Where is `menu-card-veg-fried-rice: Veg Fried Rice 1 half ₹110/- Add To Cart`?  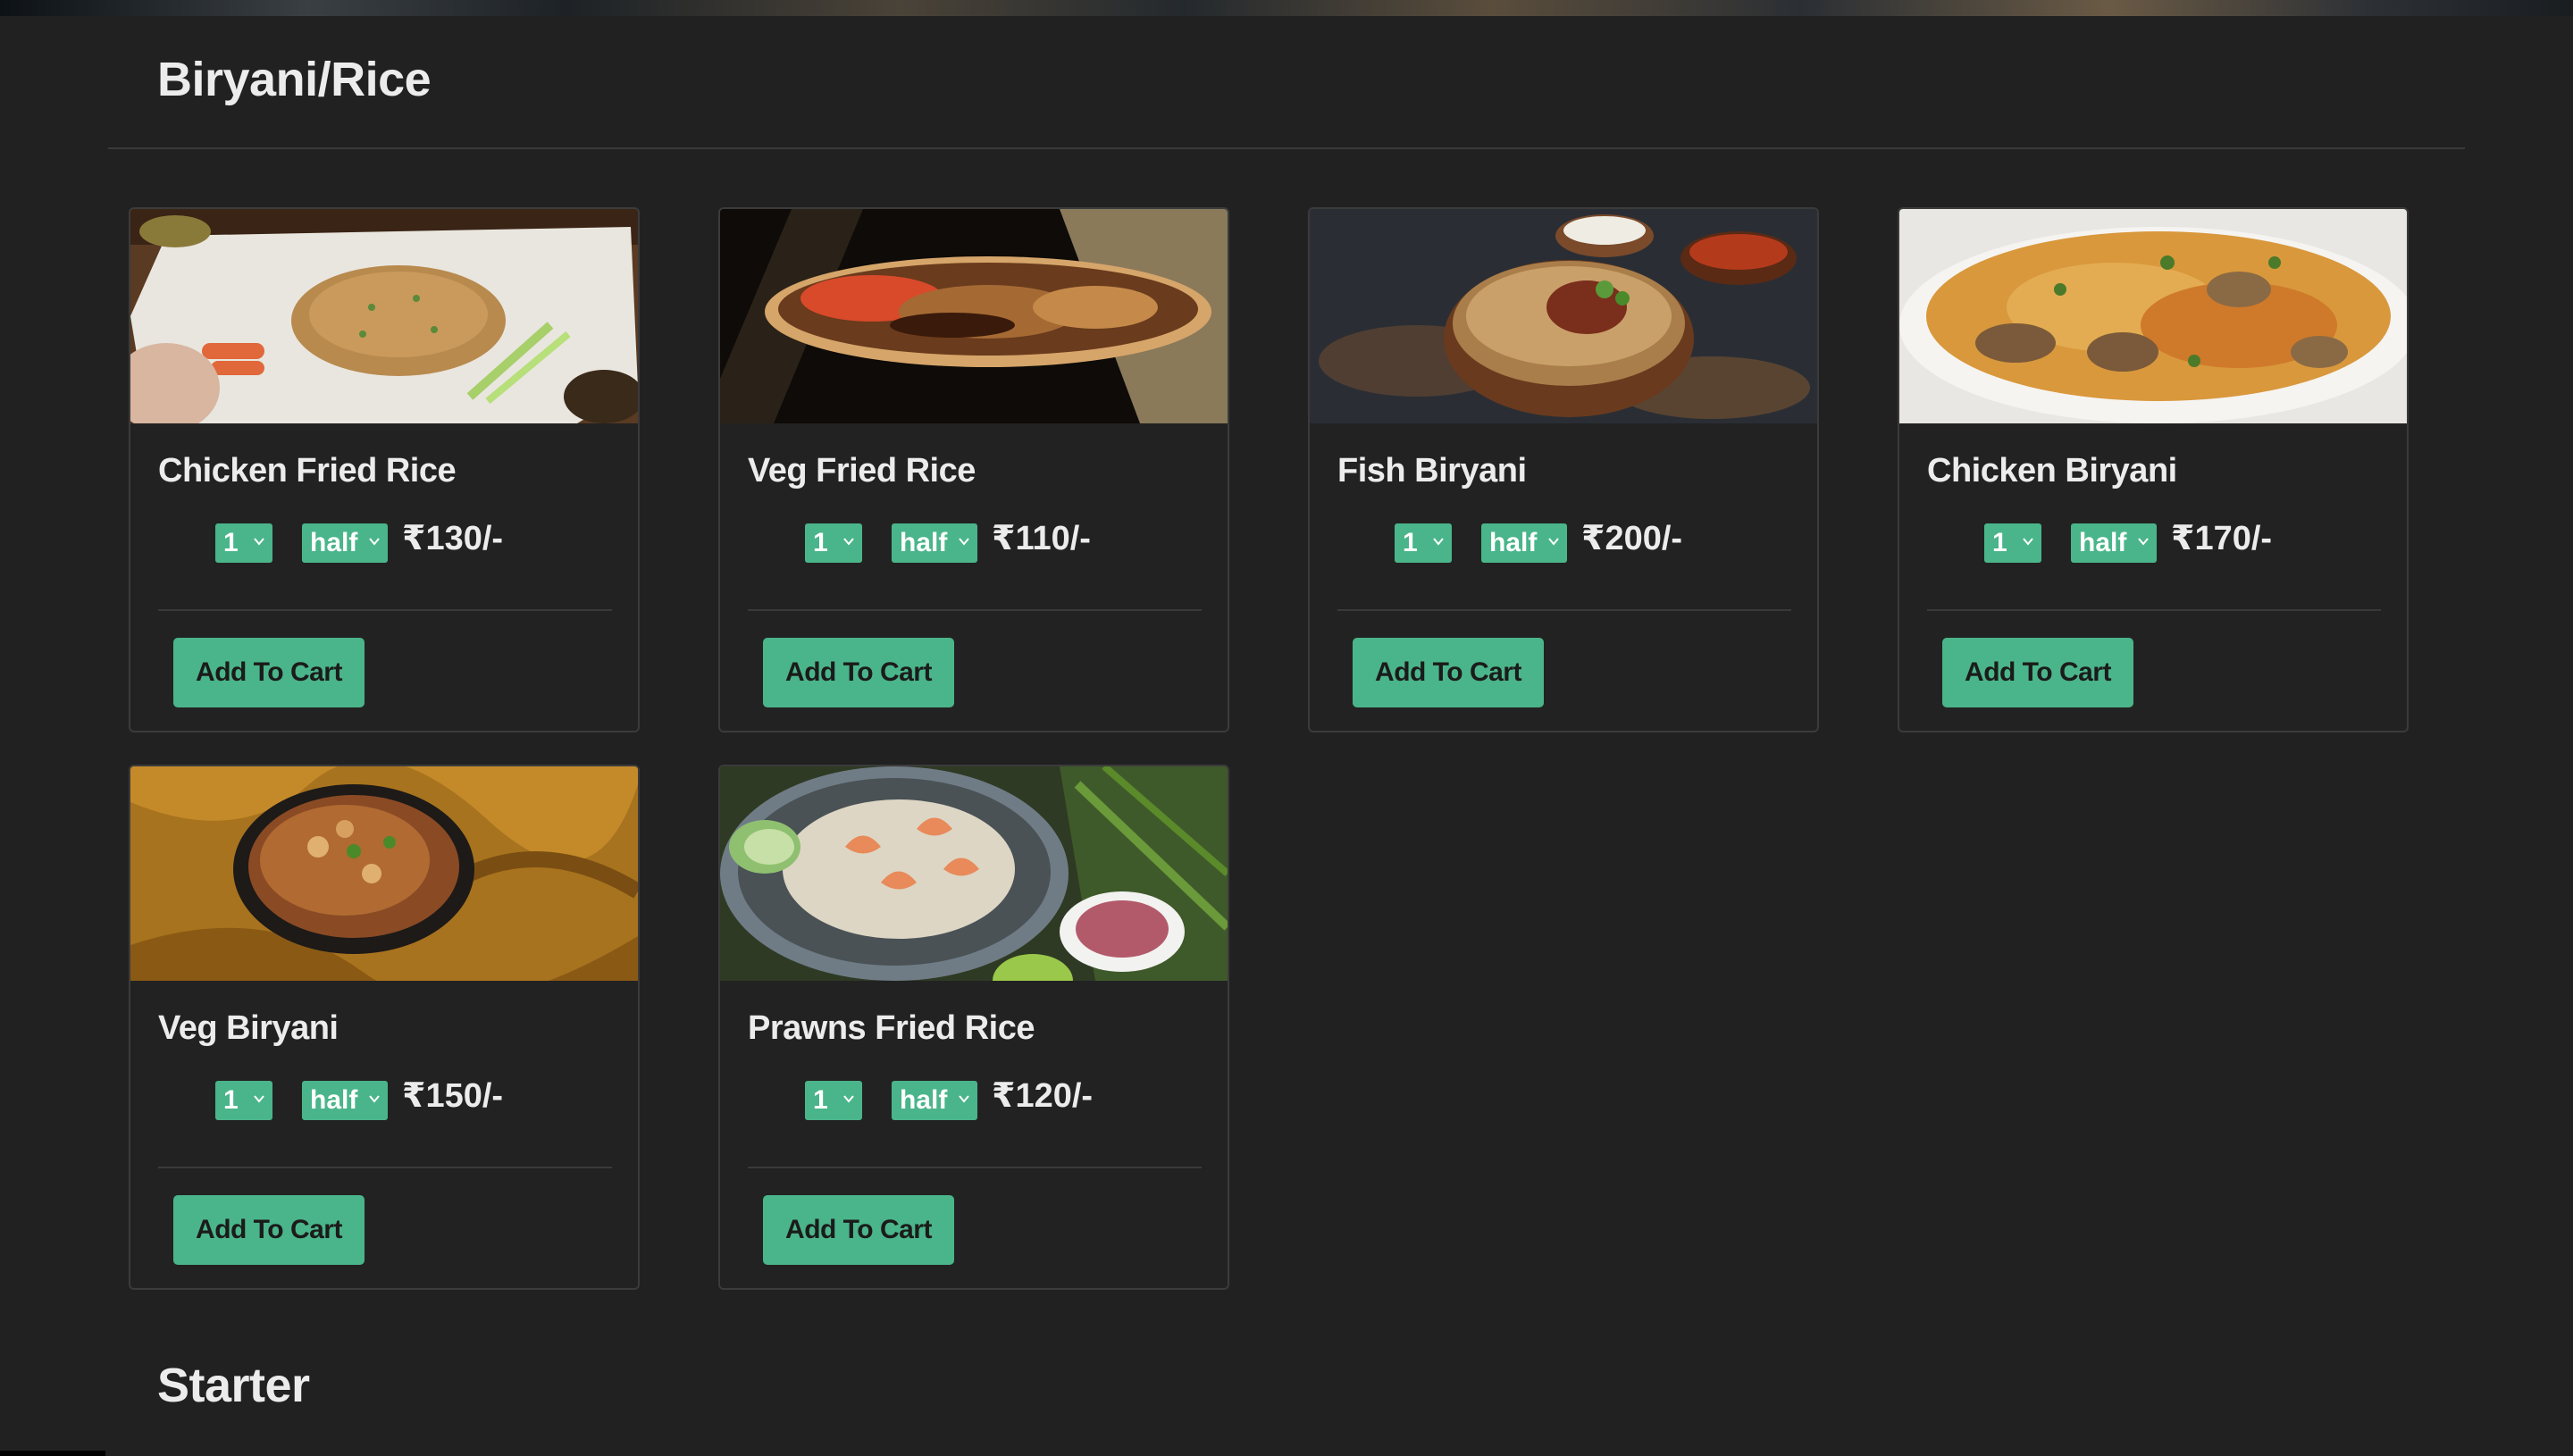
menu-card-veg-fried-rice: Veg Fried Rice 1 half ₹110/- Add To Cart is located at coordinates (973, 469).